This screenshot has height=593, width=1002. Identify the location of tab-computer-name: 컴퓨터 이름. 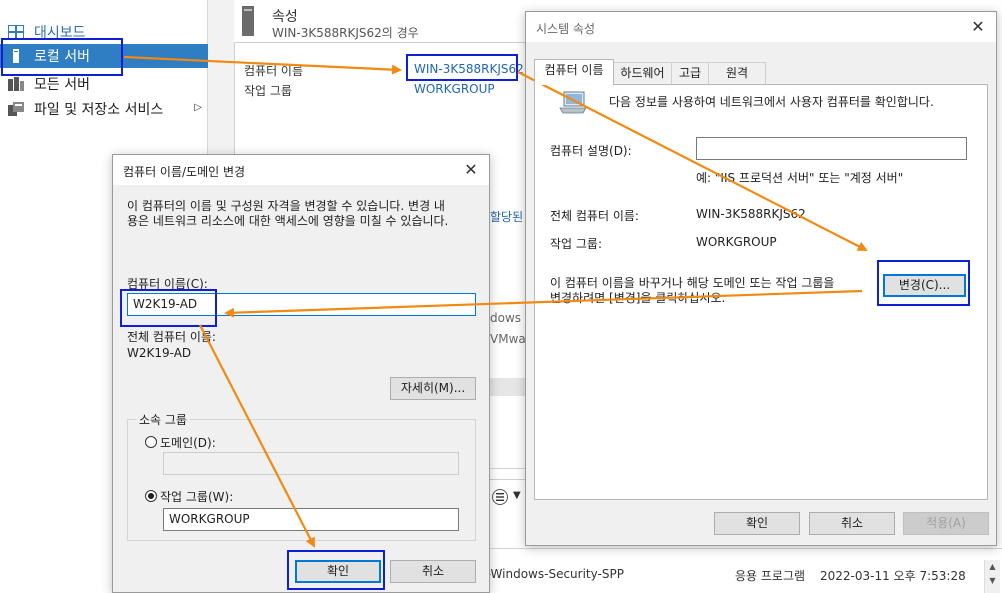
(574, 72).